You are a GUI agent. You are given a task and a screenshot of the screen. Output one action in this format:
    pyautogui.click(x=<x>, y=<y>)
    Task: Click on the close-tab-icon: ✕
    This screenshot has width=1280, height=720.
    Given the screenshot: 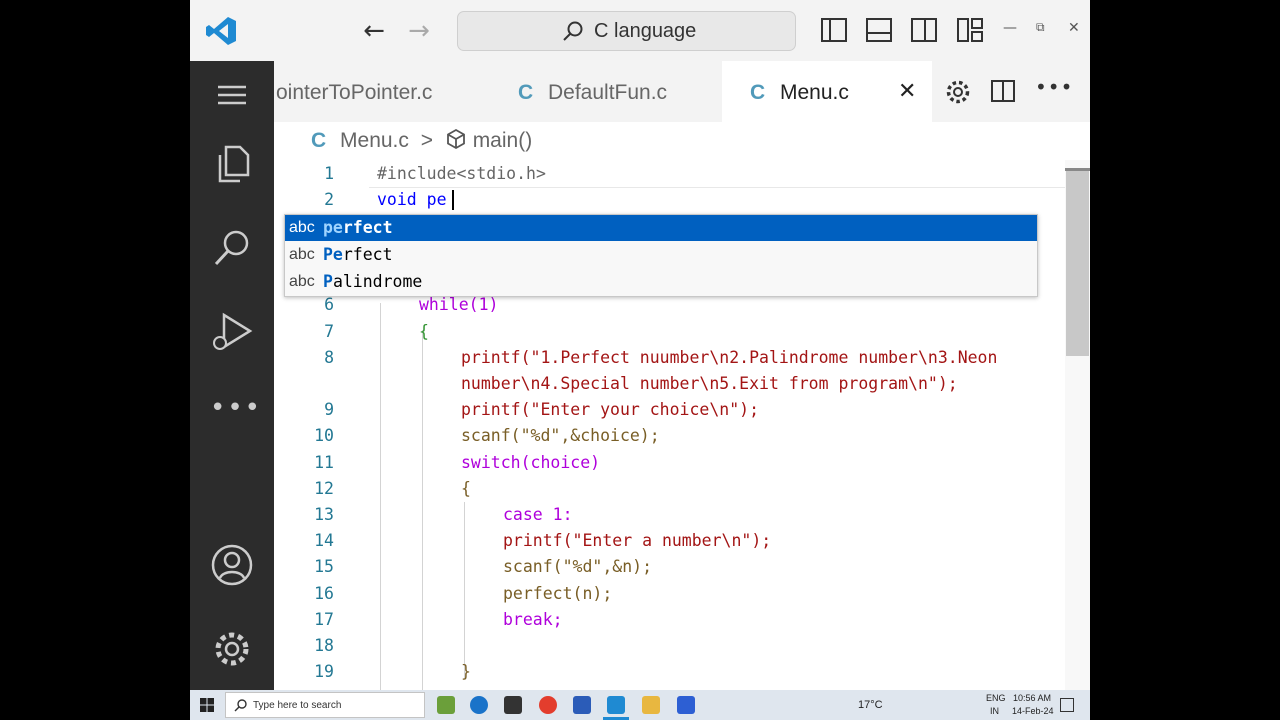 What is the action you would take?
    pyautogui.click(x=907, y=91)
    